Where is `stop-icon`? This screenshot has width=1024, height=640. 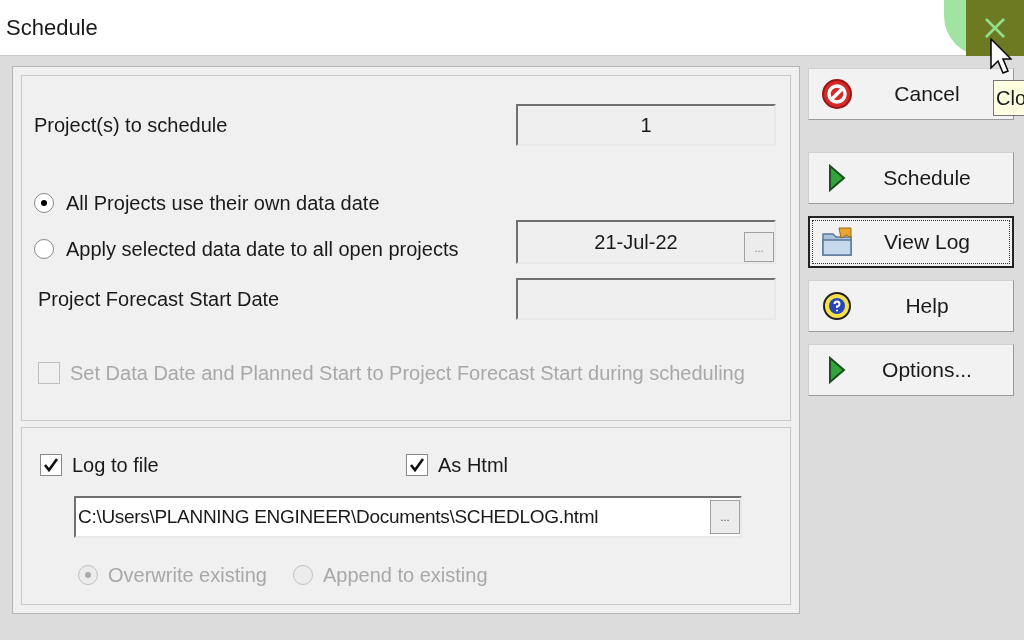
stop-icon is located at coordinates (837, 94).